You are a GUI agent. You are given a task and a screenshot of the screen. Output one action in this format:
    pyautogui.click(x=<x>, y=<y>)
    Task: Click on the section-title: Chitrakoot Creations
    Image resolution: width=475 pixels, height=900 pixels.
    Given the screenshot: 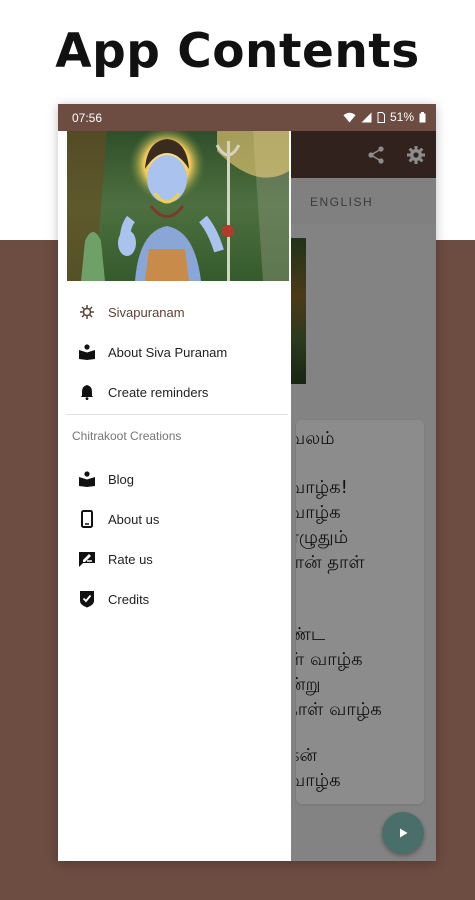 What is the action you would take?
    pyautogui.click(x=127, y=436)
    